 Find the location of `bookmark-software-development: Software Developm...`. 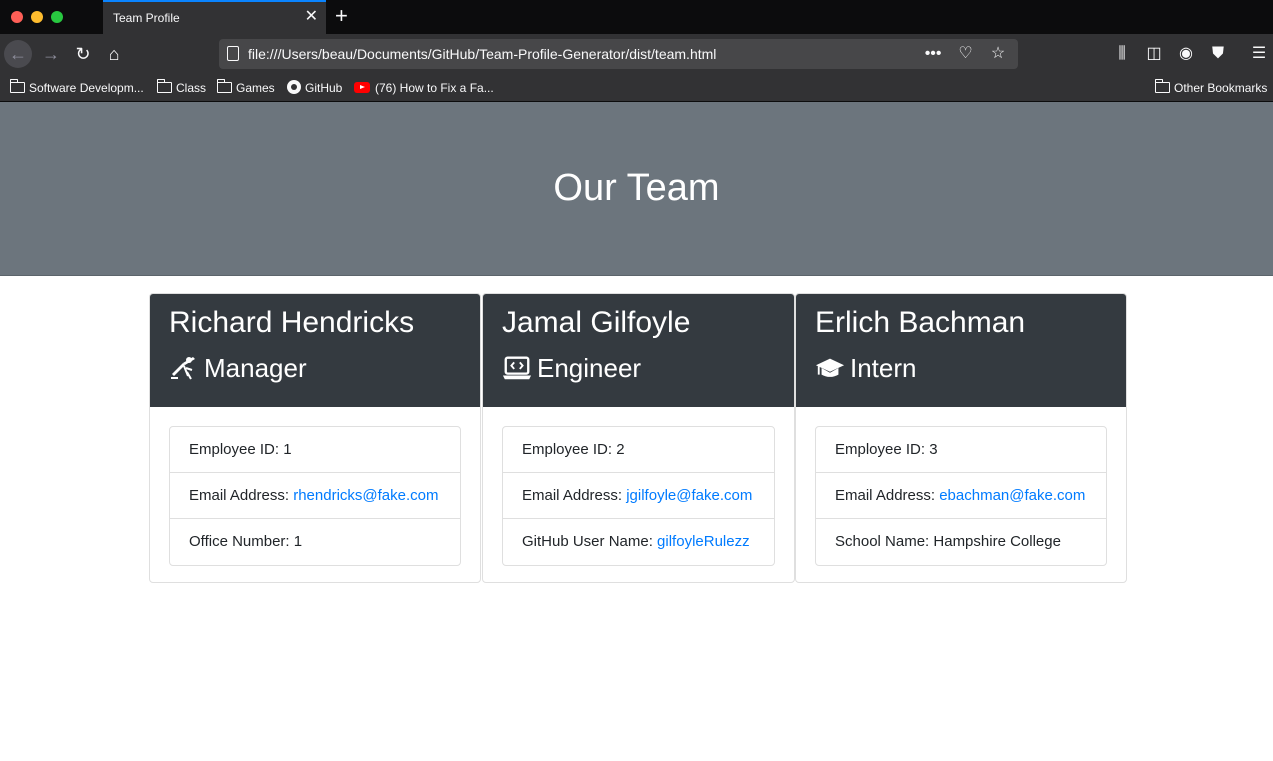

bookmark-software-development: Software Developm... is located at coordinates (77, 87).